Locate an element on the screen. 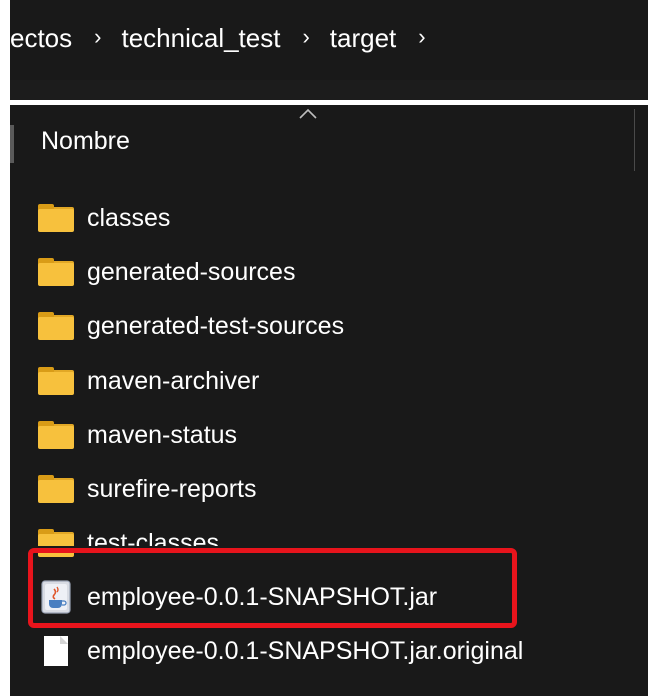  breadcrumb-item-technical-test: technical_test is located at coordinates (200, 38).